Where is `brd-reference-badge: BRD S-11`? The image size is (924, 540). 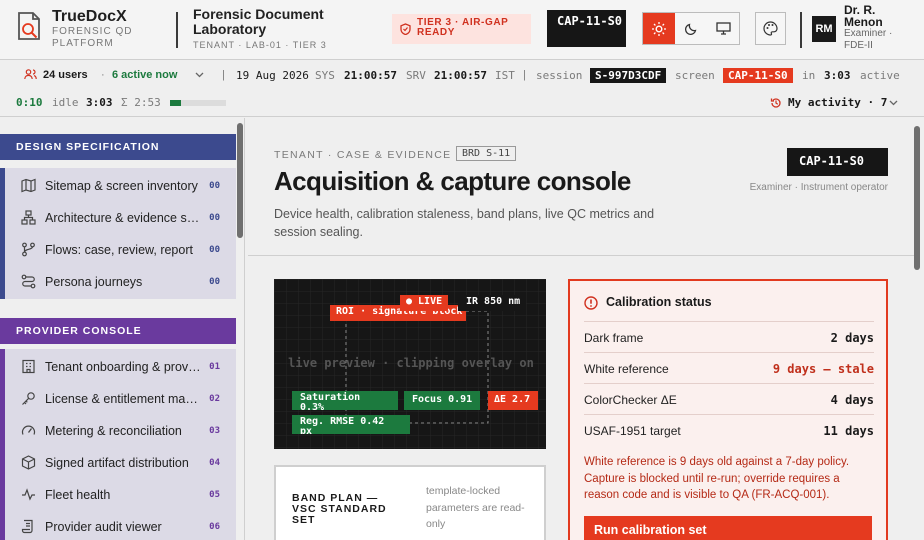
brd-reference-badge: BRD S-11 is located at coordinates (486, 153).